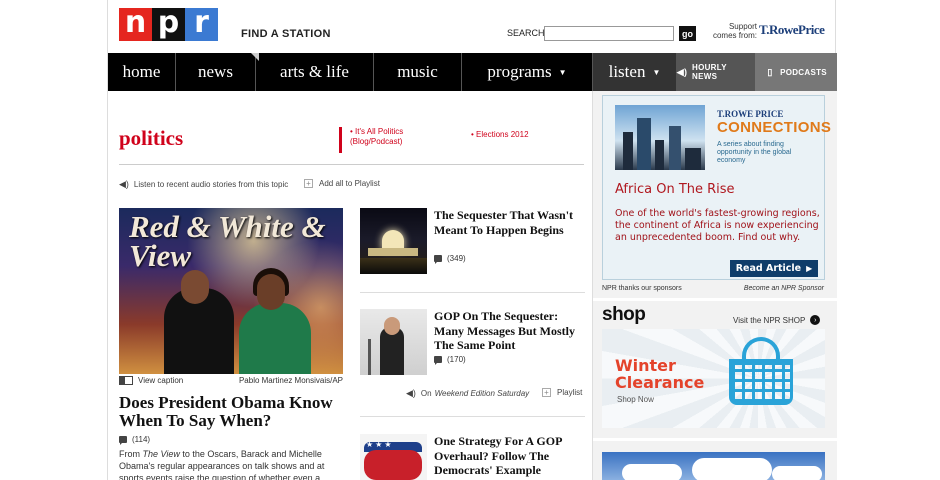  I want to click on lead-story-photo: Red & White & View, so click(231, 291).